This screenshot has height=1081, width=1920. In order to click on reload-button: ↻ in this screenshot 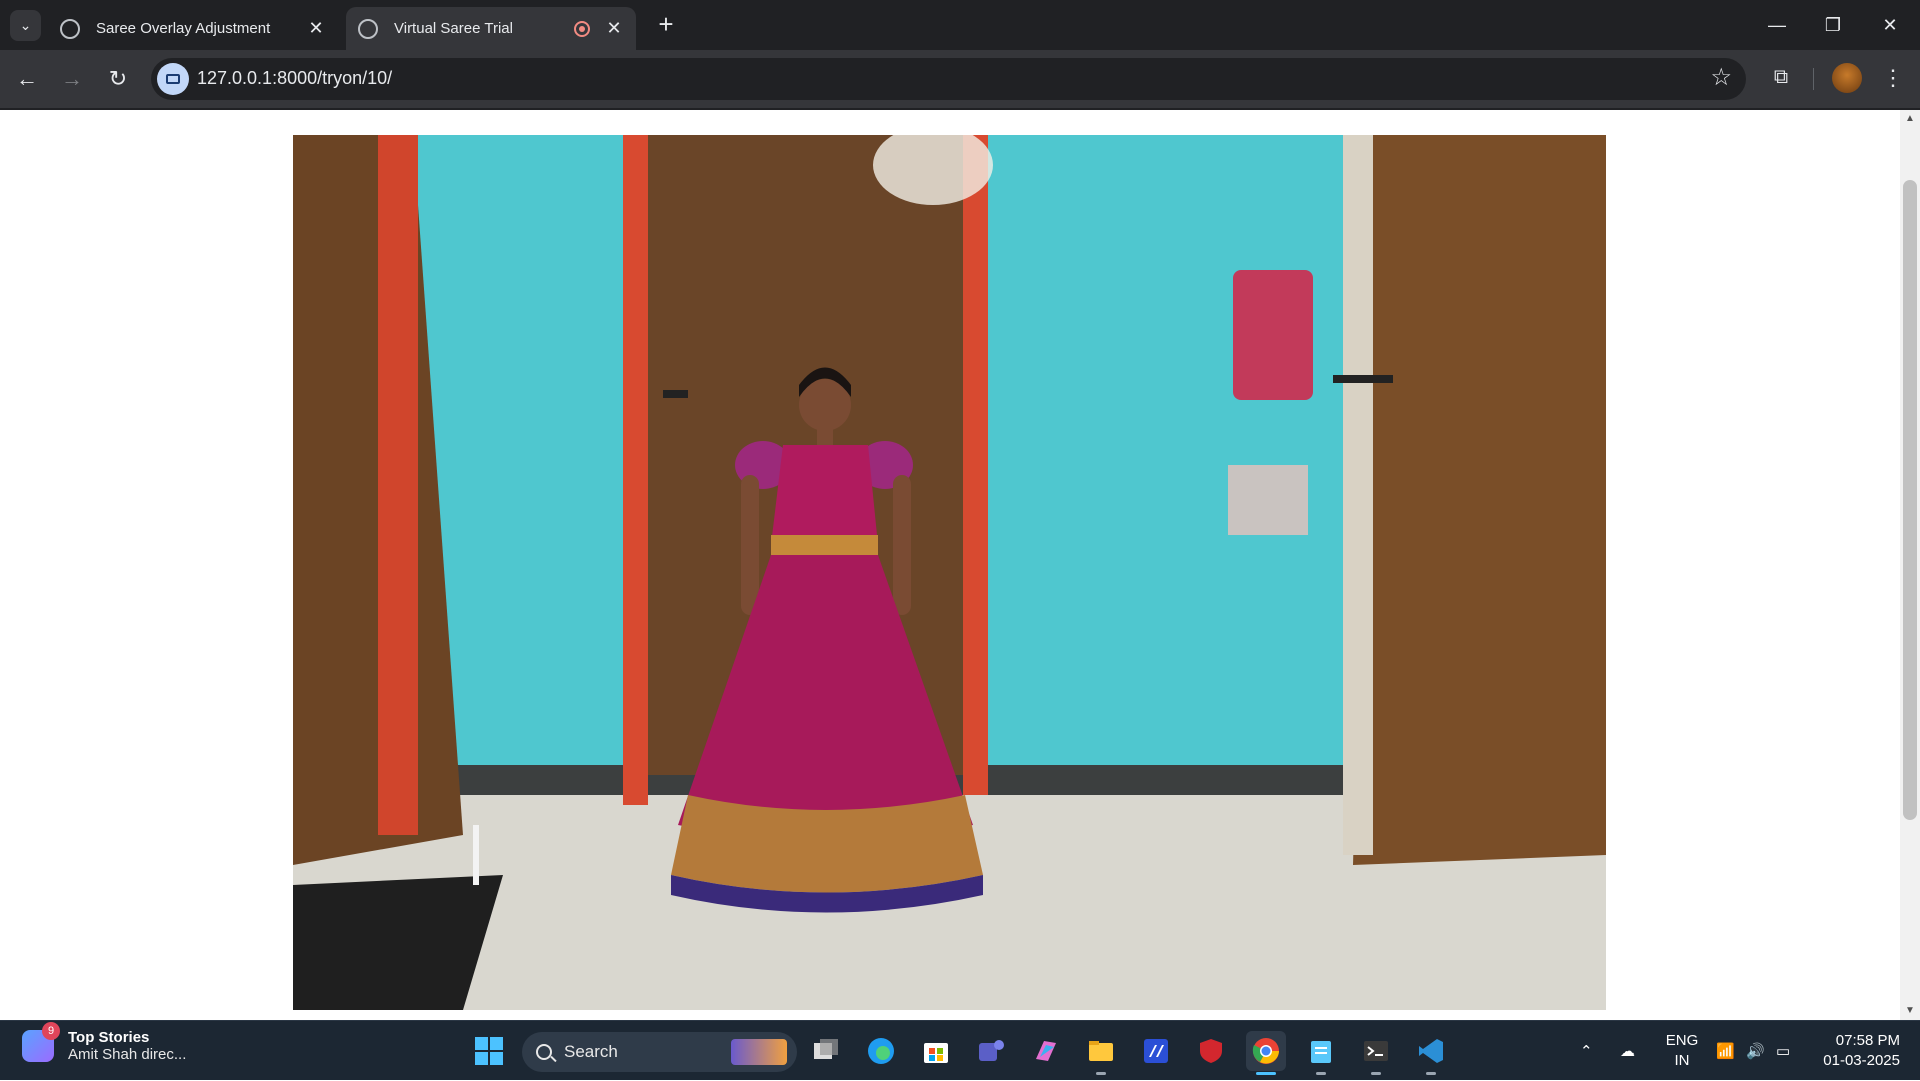, I will do `click(118, 79)`.